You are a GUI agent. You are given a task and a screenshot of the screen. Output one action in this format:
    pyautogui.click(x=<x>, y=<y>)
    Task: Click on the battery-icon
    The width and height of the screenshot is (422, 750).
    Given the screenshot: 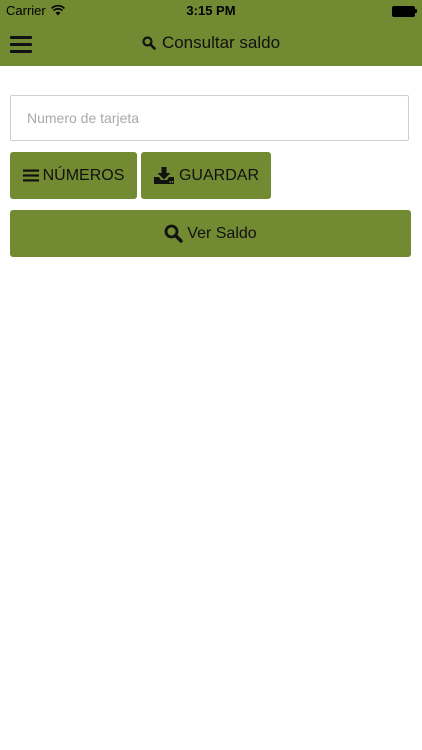 What is the action you would take?
    pyautogui.click(x=404, y=11)
    